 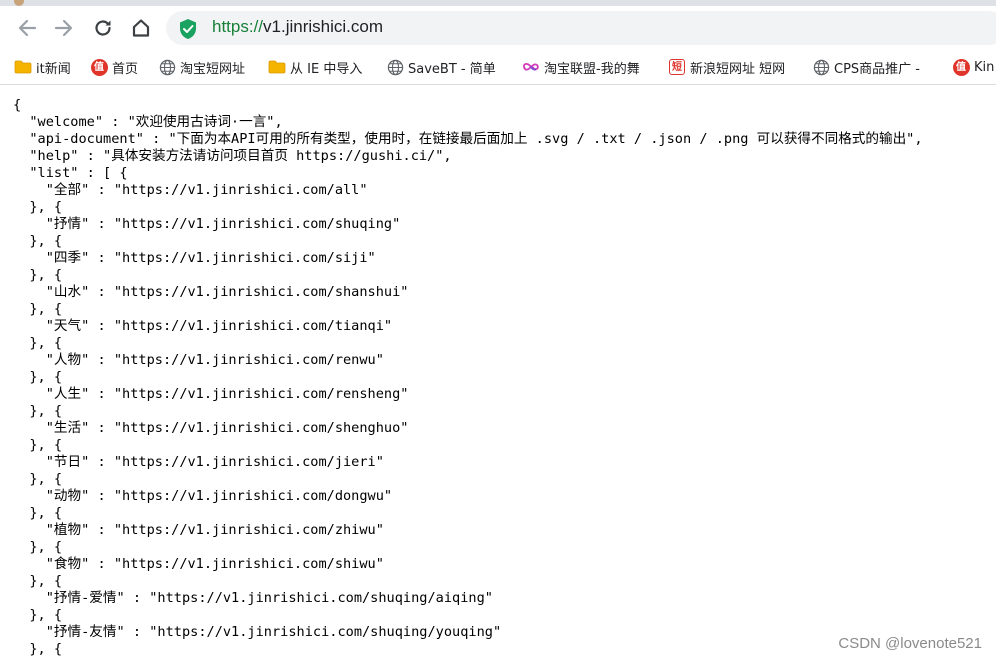 I want to click on reload-button, so click(x=103, y=28).